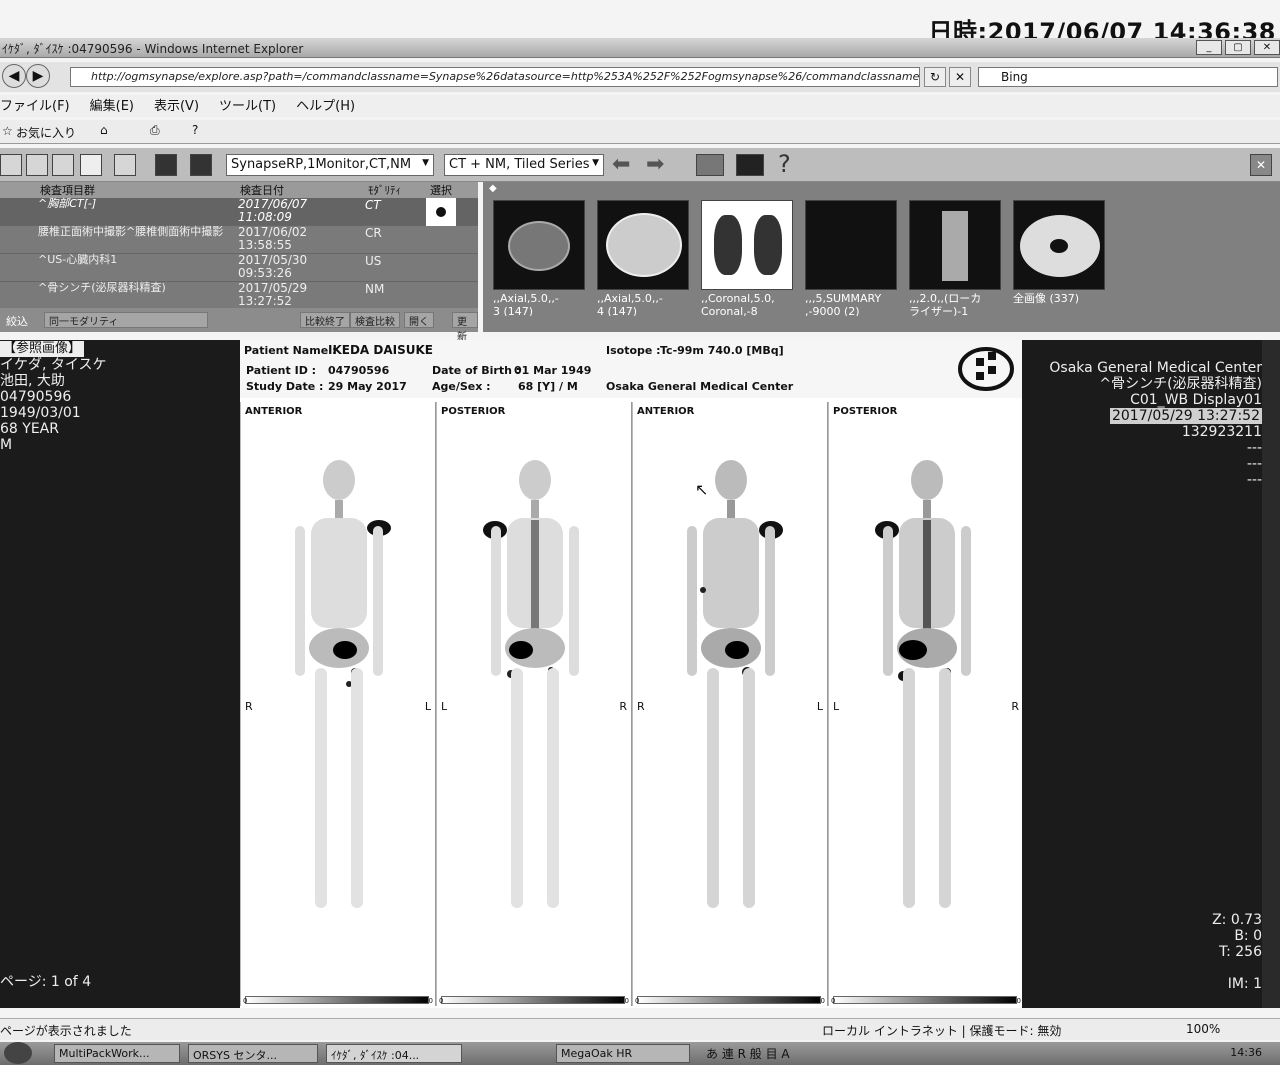  What do you see at coordinates (104, 130) in the screenshot?
I see `home-icon: ⌂` at bounding box center [104, 130].